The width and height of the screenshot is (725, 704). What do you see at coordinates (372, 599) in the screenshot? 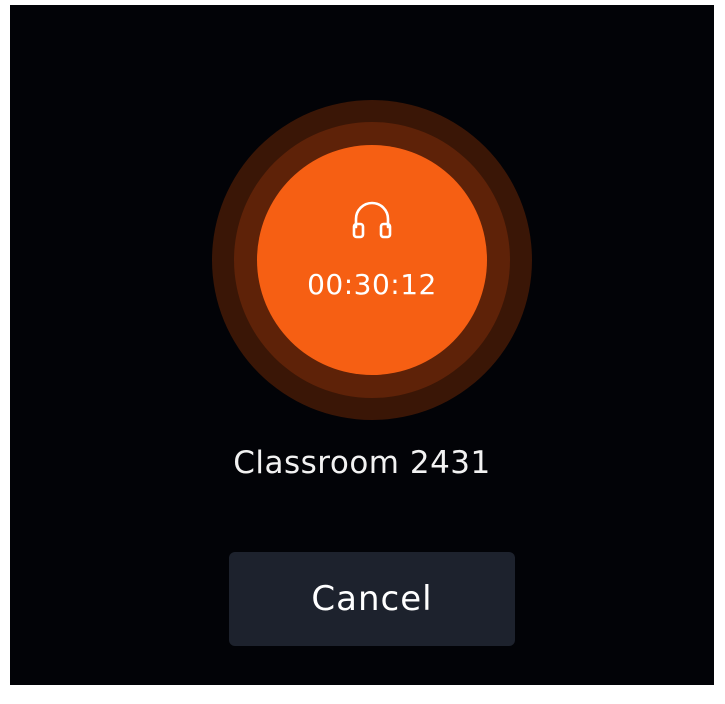
I see `cancel-button: Cancel` at bounding box center [372, 599].